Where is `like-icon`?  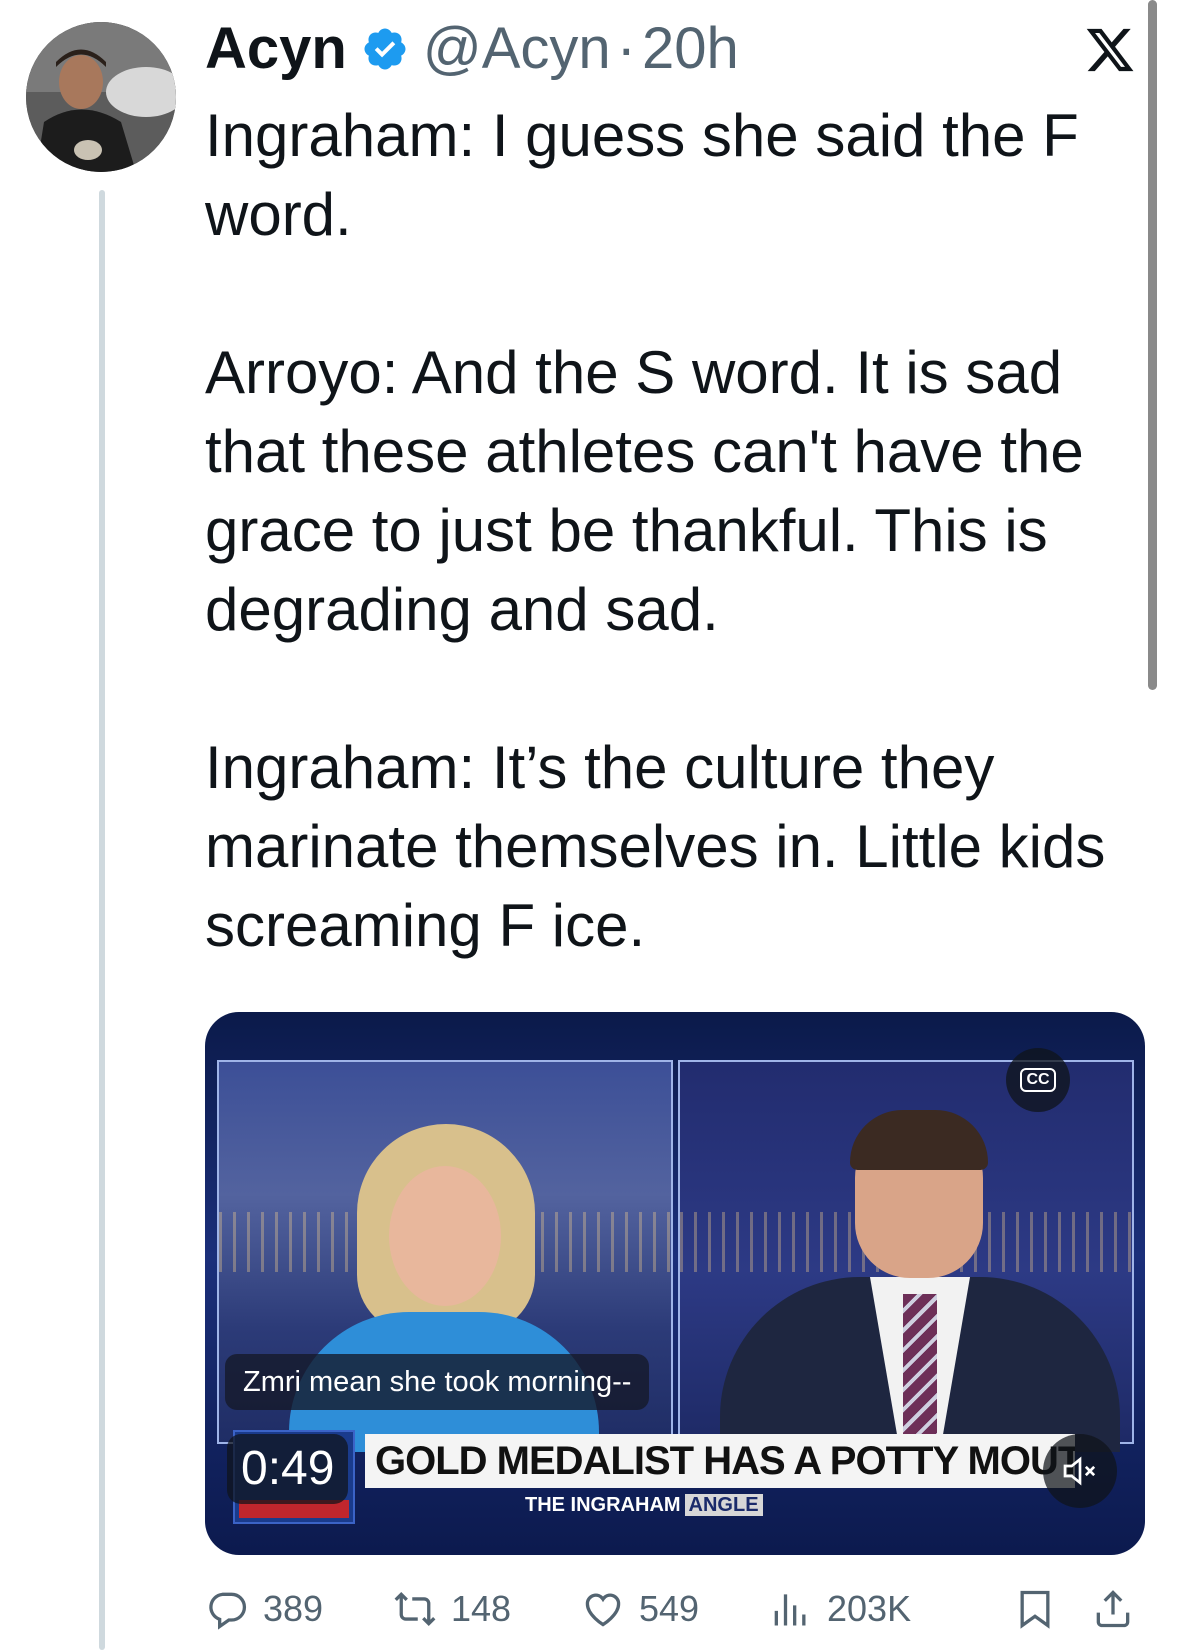
like-icon is located at coordinates (603, 1610).